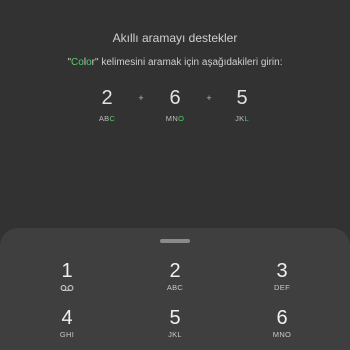 This screenshot has height=350, width=350. Describe the element at coordinates (282, 318) in the screenshot. I see `key-digit: 6` at that location.